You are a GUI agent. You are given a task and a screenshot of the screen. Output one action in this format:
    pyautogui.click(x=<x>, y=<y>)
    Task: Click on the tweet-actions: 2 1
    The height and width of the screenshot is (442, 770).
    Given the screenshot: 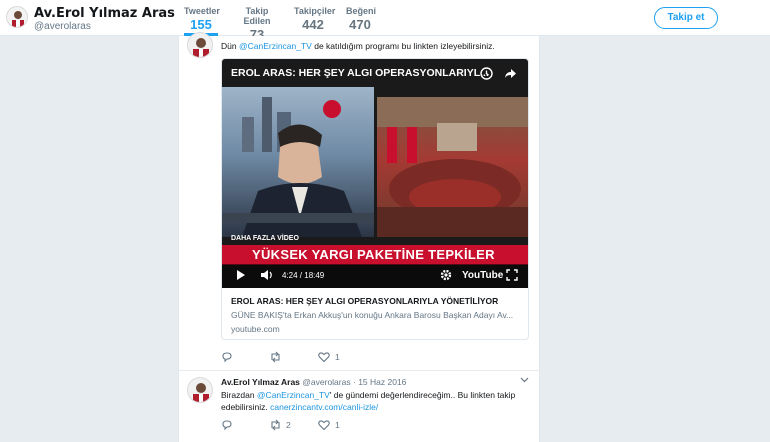 What is the action you would take?
    pyautogui.click(x=321, y=426)
    